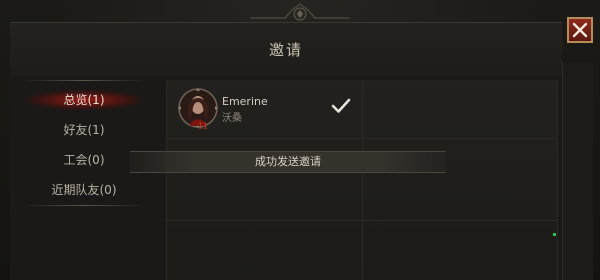 The image size is (600, 280). I want to click on dialog-title: 邀请, so click(285, 50).